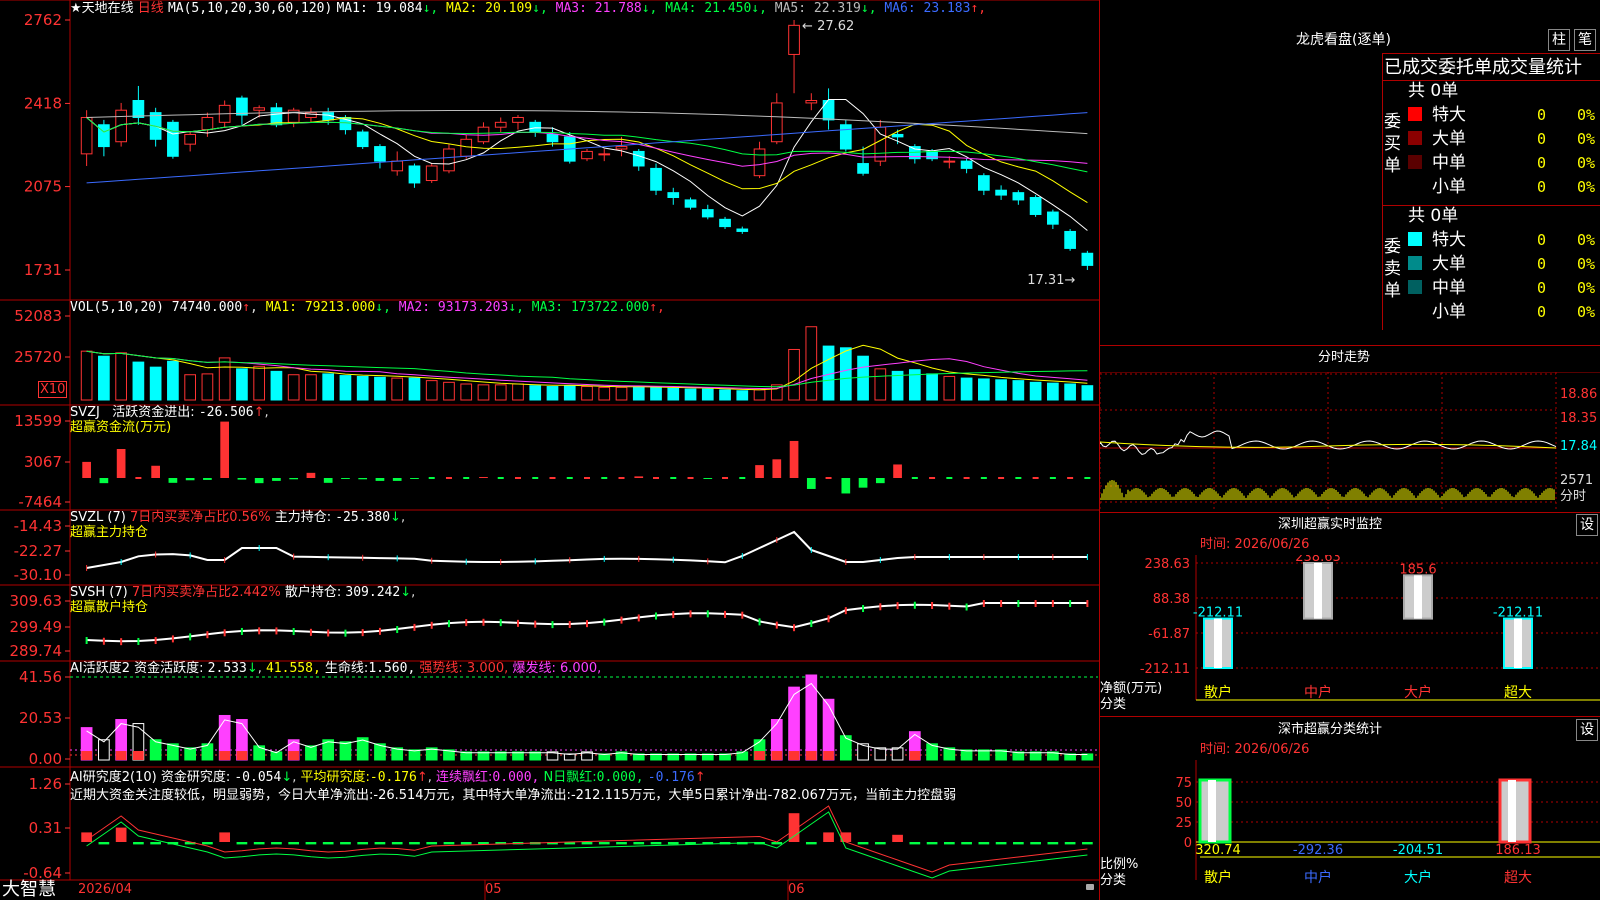 This screenshot has height=900, width=1600. Describe the element at coordinates (379, 8) in the screenshot. I see `ma-value-1: MA1: 19.084` at that location.